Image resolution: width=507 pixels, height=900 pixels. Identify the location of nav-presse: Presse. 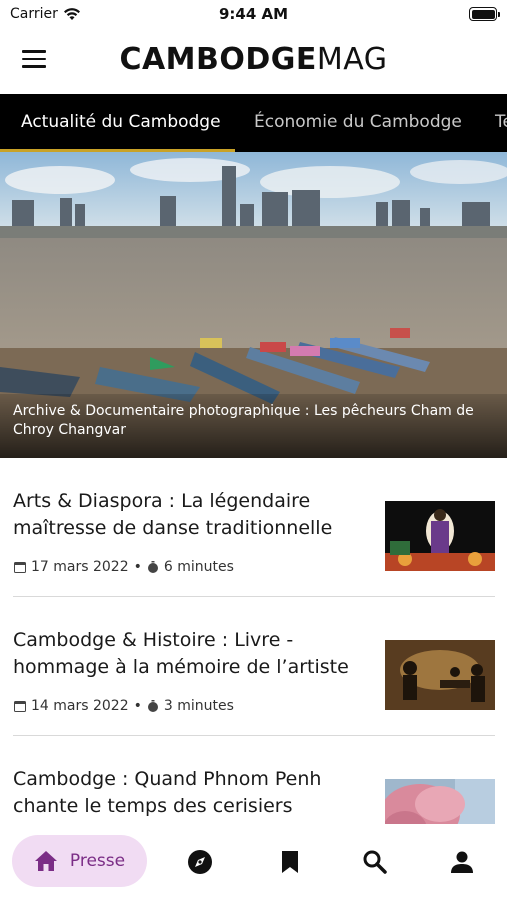
(79, 861).